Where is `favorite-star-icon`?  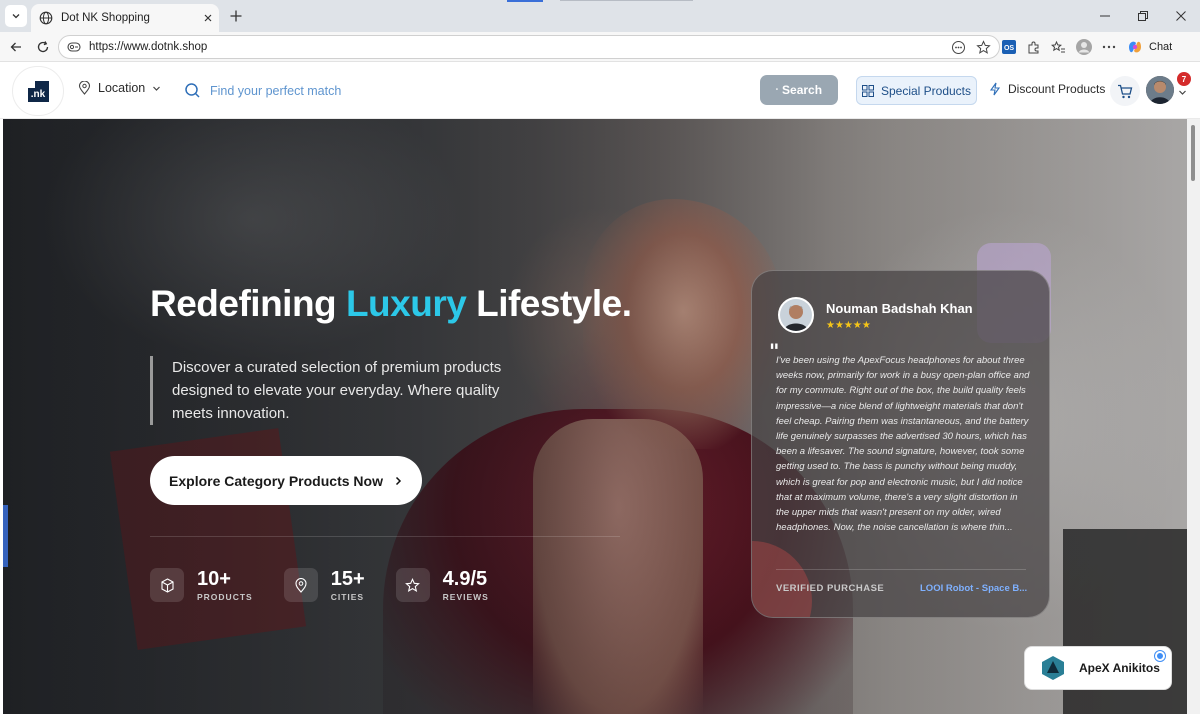
favorite-star-icon is located at coordinates (983, 47).